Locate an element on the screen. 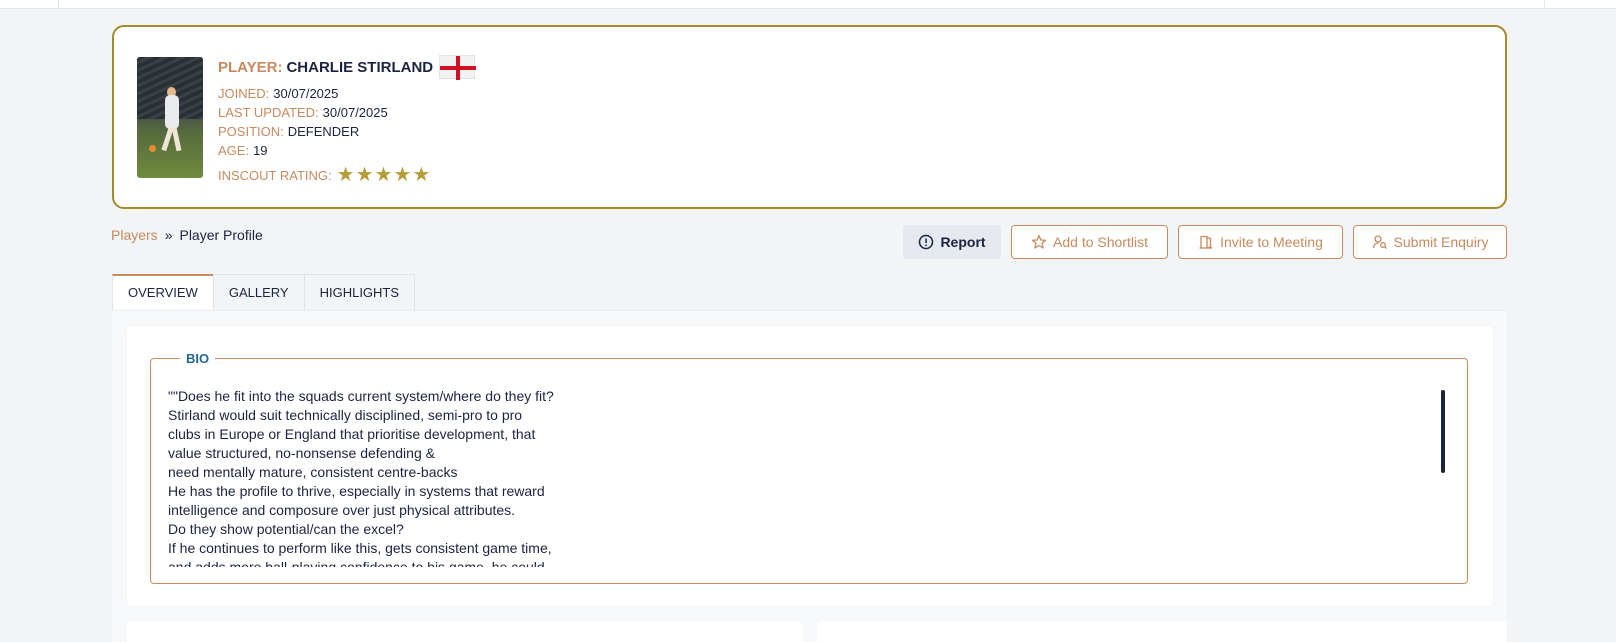  profile-tabs: OVERVIEW GALLERY HIGHLIGHTS is located at coordinates (264, 292).